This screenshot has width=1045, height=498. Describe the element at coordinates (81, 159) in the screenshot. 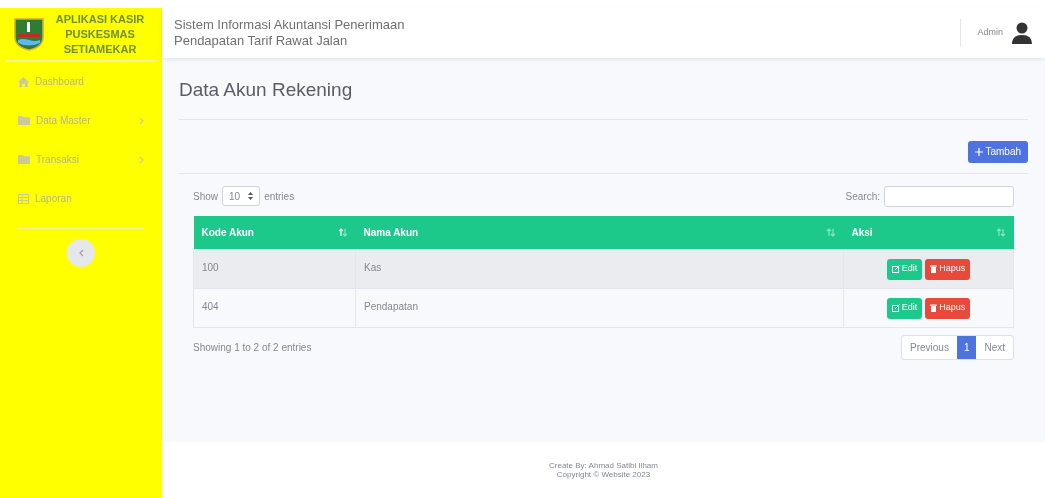

I see `sidebar-item: Transaksi` at that location.